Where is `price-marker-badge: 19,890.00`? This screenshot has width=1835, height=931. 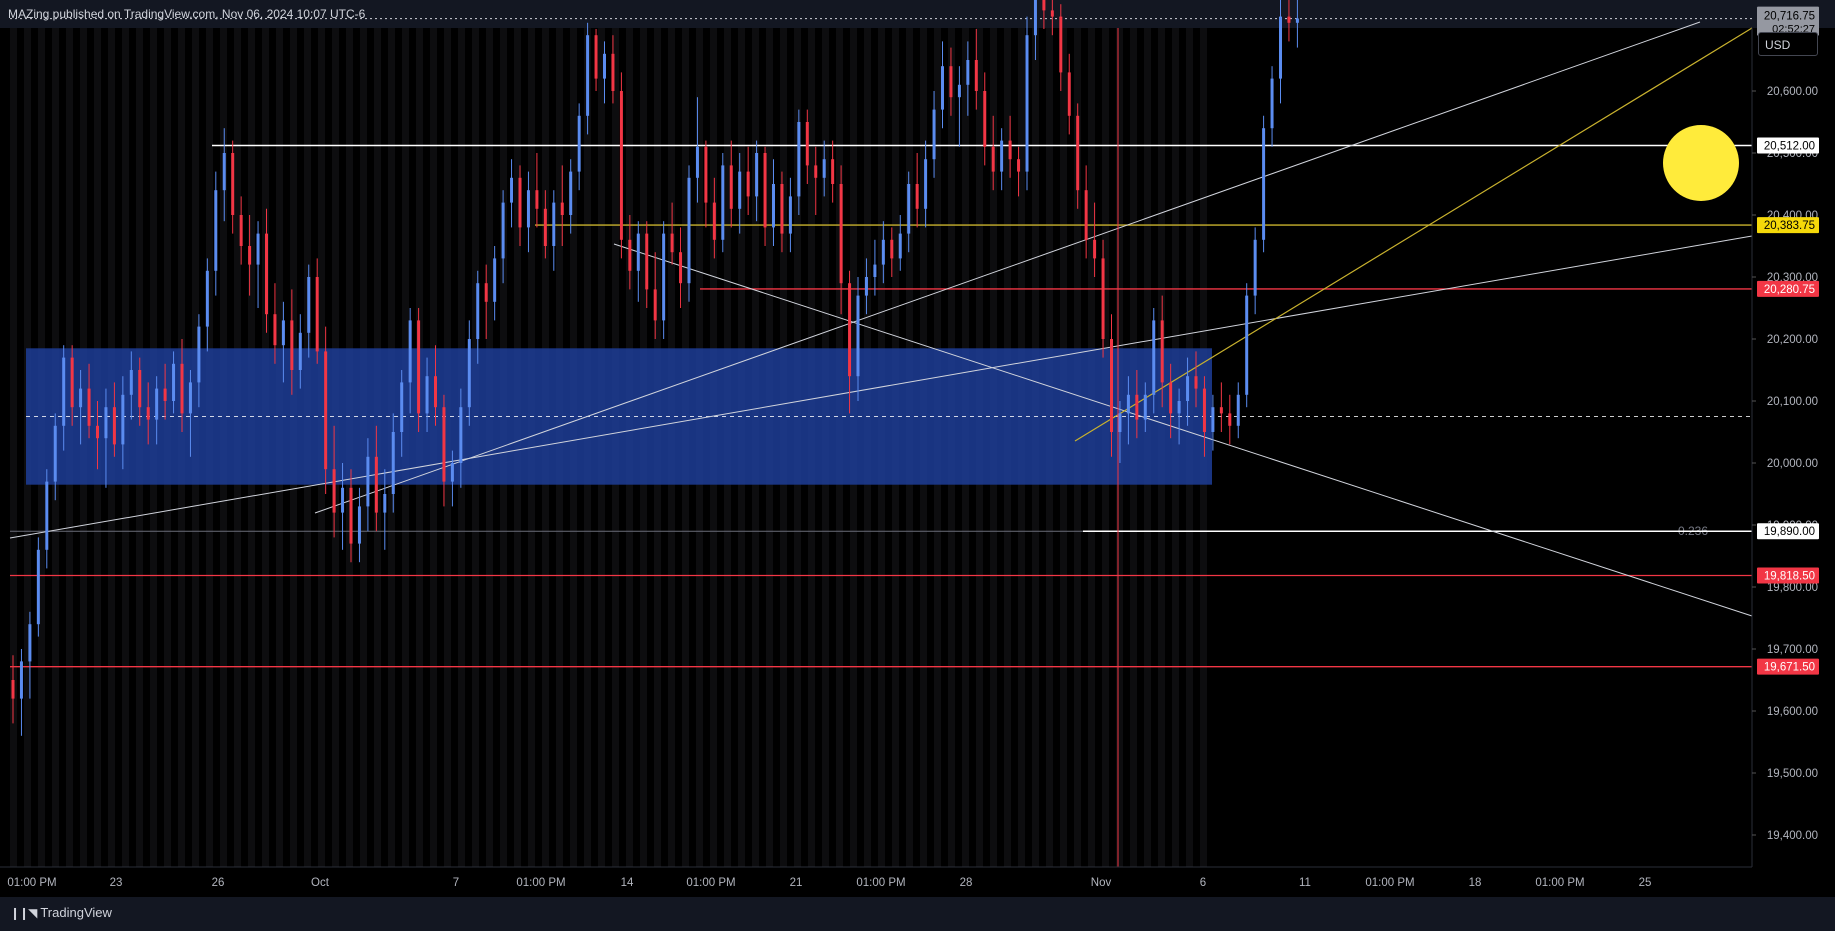
price-marker-badge: 19,890.00 is located at coordinates (1789, 532).